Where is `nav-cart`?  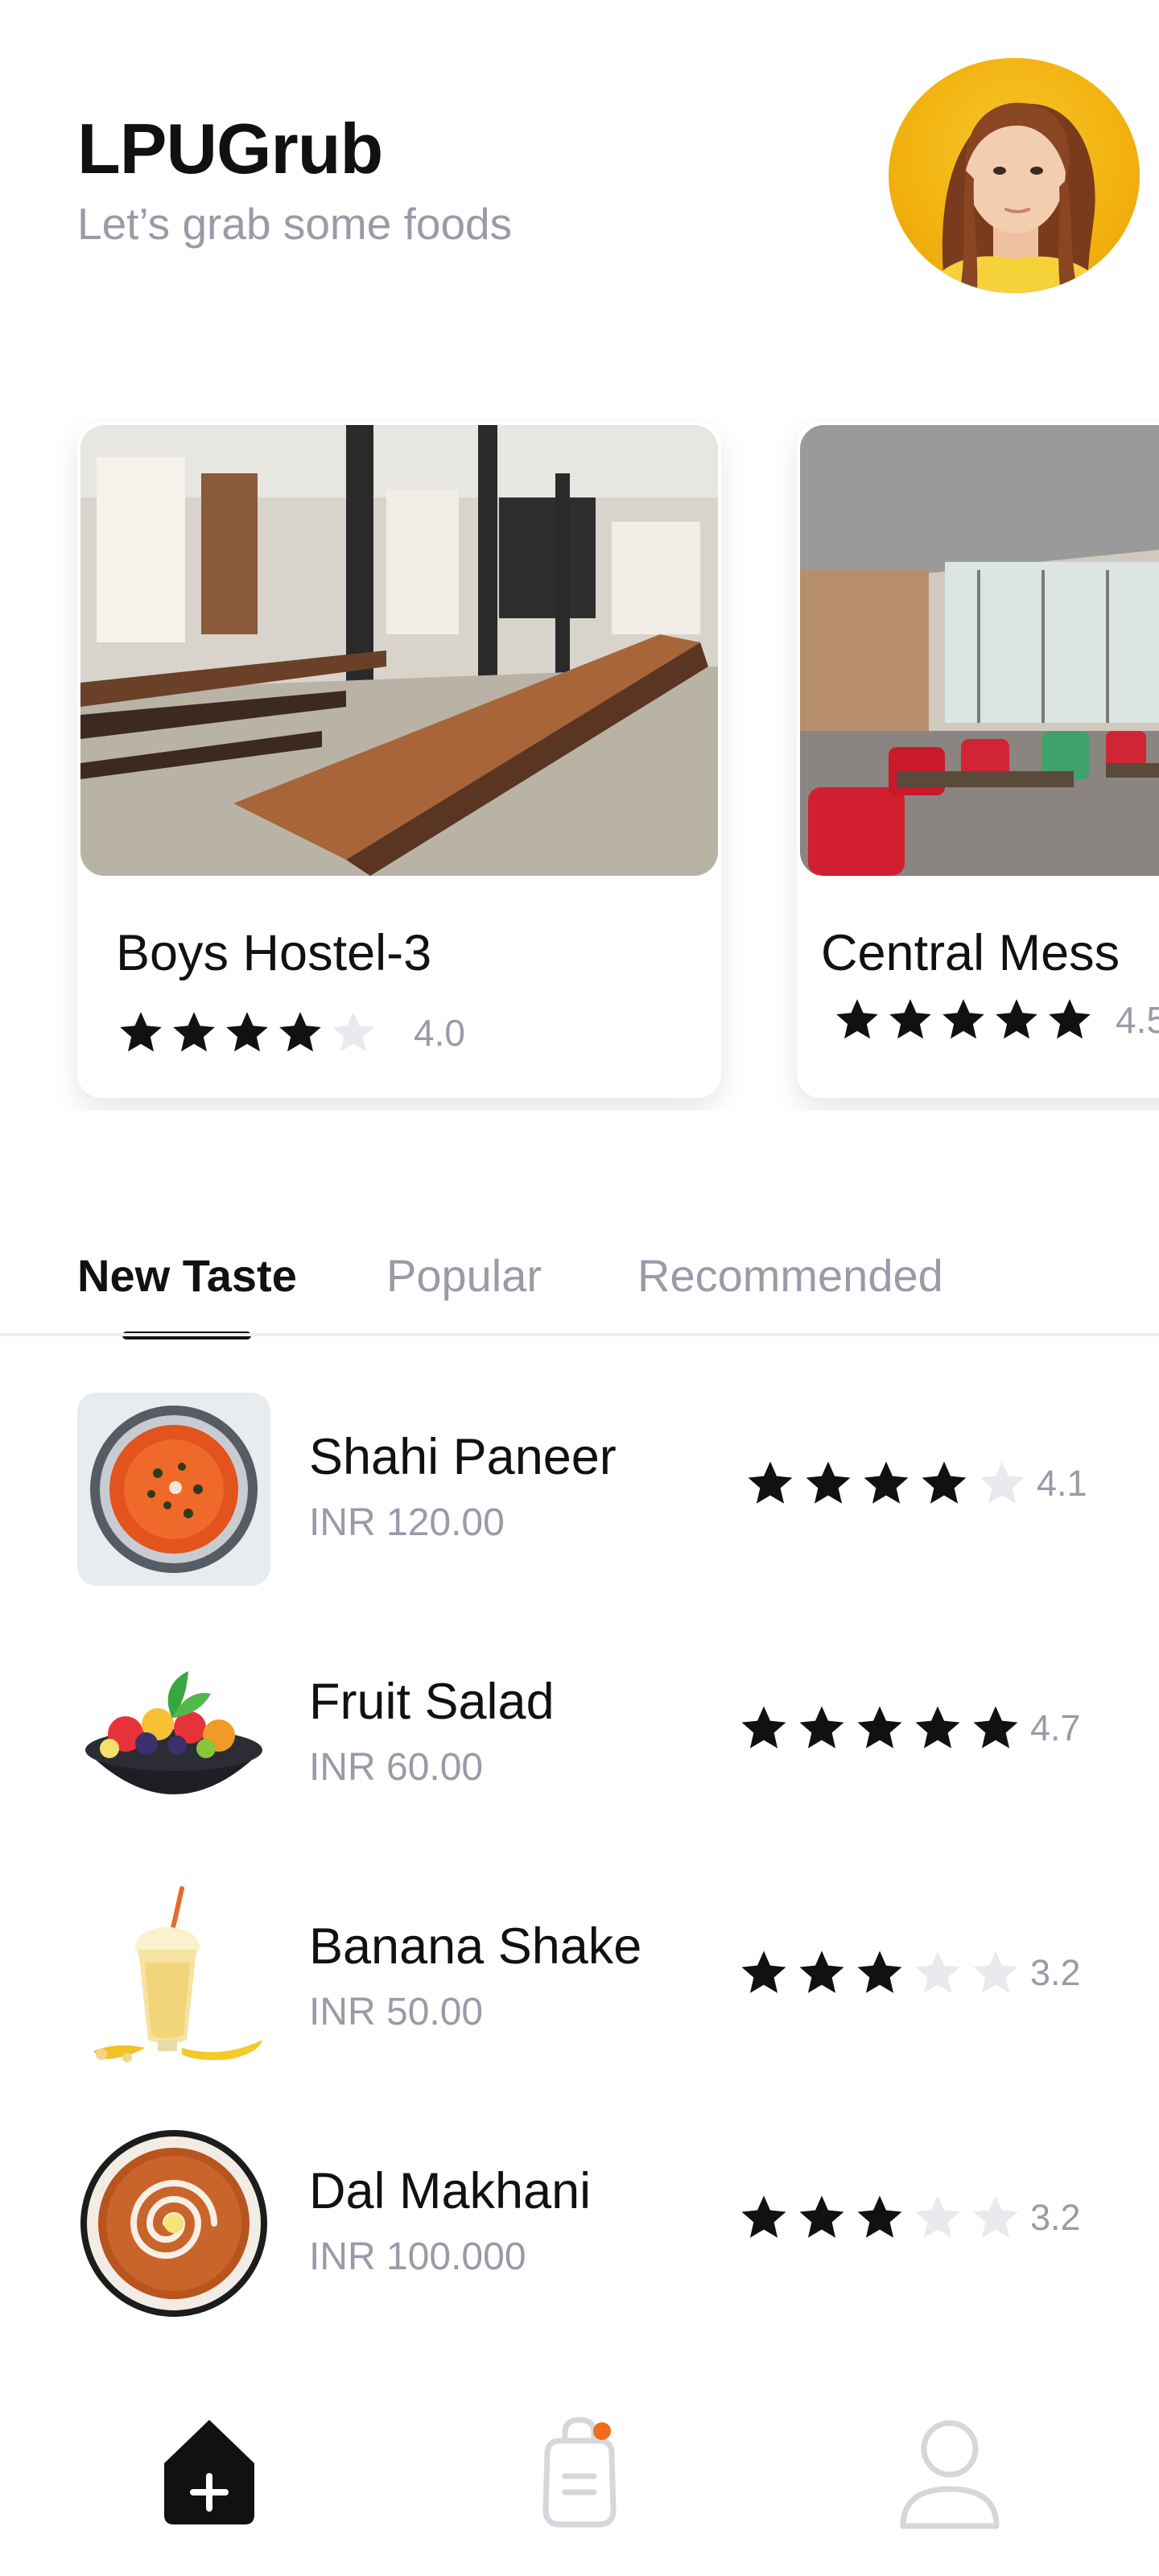
nav-cart is located at coordinates (579, 2469).